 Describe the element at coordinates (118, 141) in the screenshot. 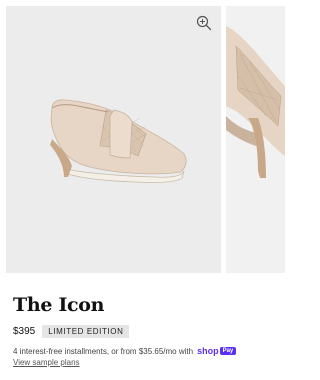

I see `shoe-illustration` at that location.